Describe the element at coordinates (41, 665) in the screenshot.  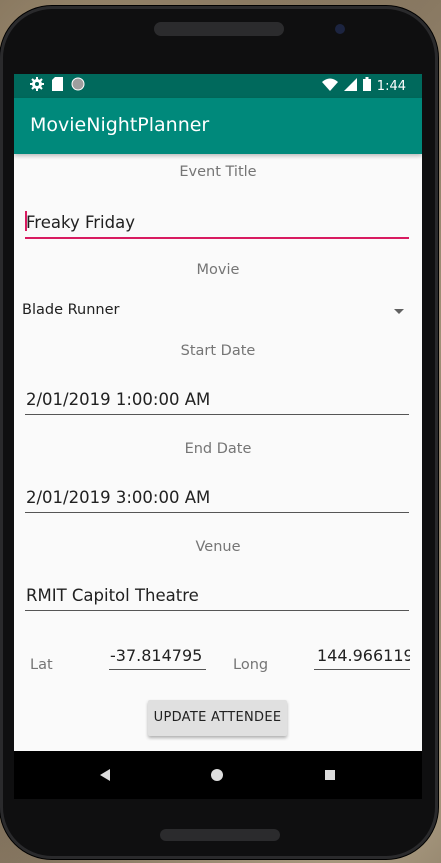
I see `lat-label: Lat` at that location.